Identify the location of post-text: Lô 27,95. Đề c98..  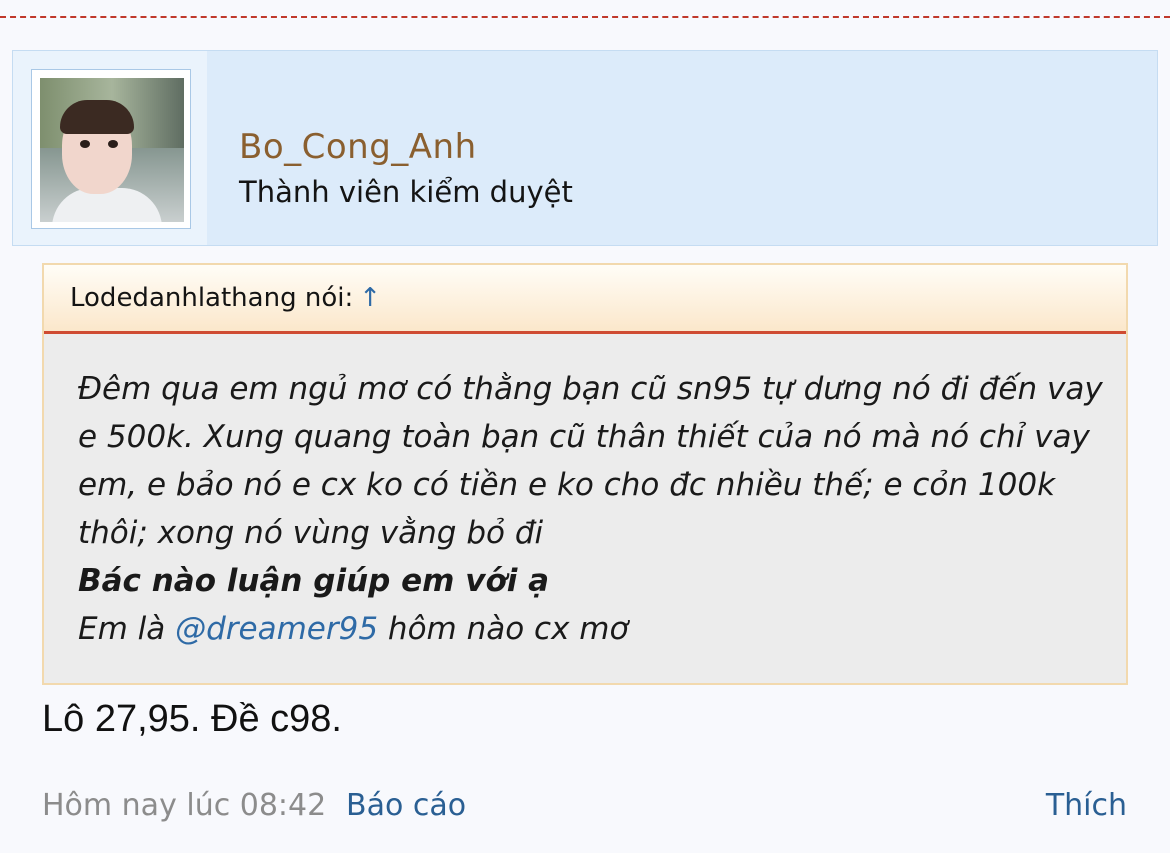
(192, 719).